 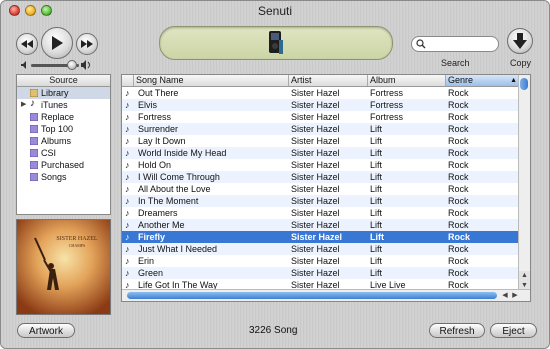 What do you see at coordinates (158, 213) in the screenshot?
I see `cell-song: Dreamers` at bounding box center [158, 213].